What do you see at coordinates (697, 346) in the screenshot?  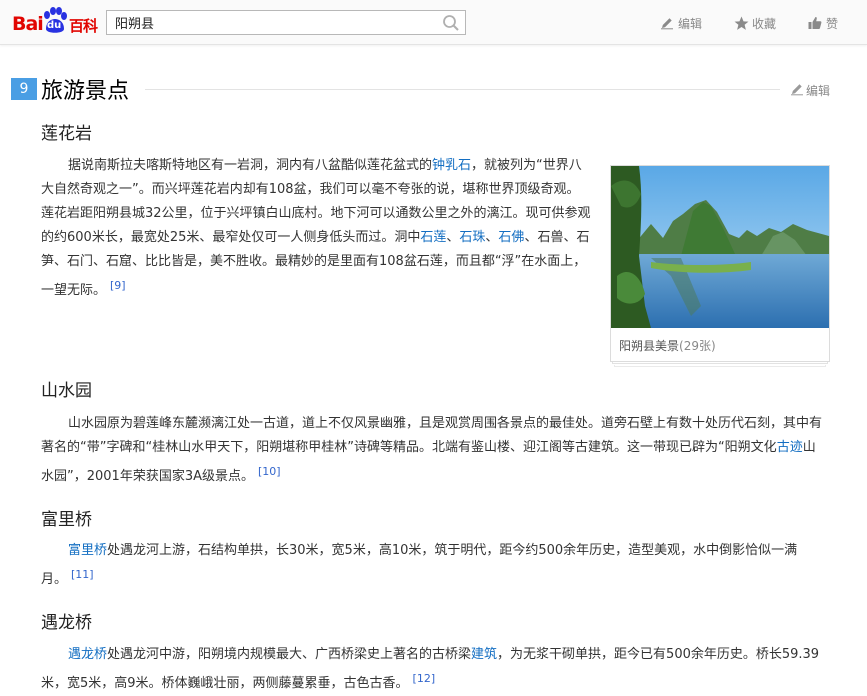 I see `image-count: (29张)` at bounding box center [697, 346].